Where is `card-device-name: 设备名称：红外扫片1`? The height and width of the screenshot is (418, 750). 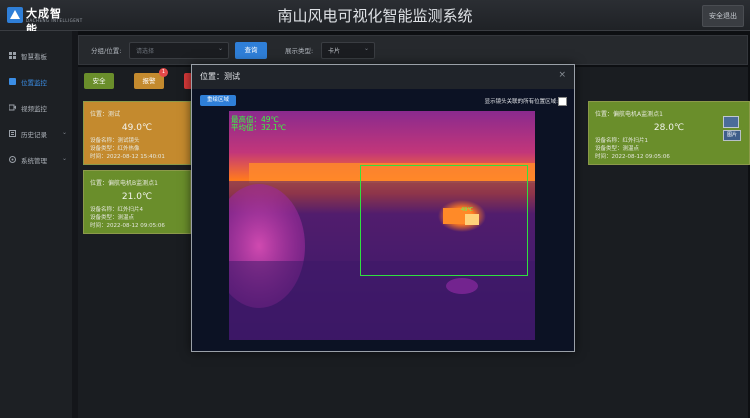 card-device-name: 设备名称：红外扫片1 is located at coordinates (621, 141).